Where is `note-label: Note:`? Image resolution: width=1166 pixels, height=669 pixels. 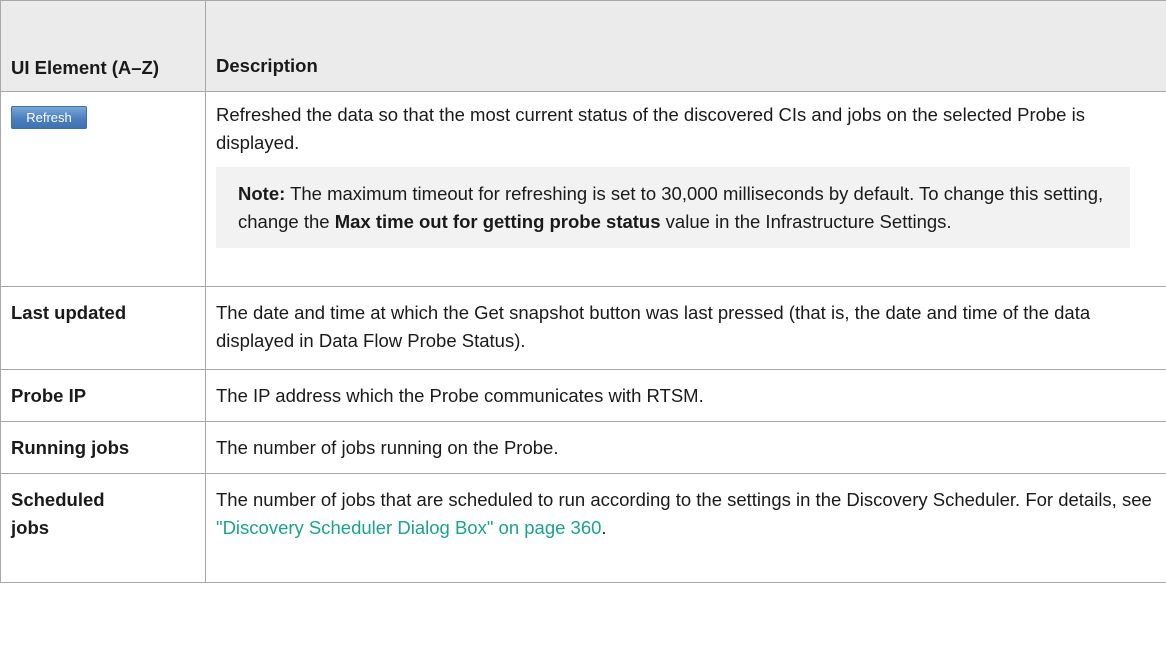
note-label: Note: is located at coordinates (262, 193).